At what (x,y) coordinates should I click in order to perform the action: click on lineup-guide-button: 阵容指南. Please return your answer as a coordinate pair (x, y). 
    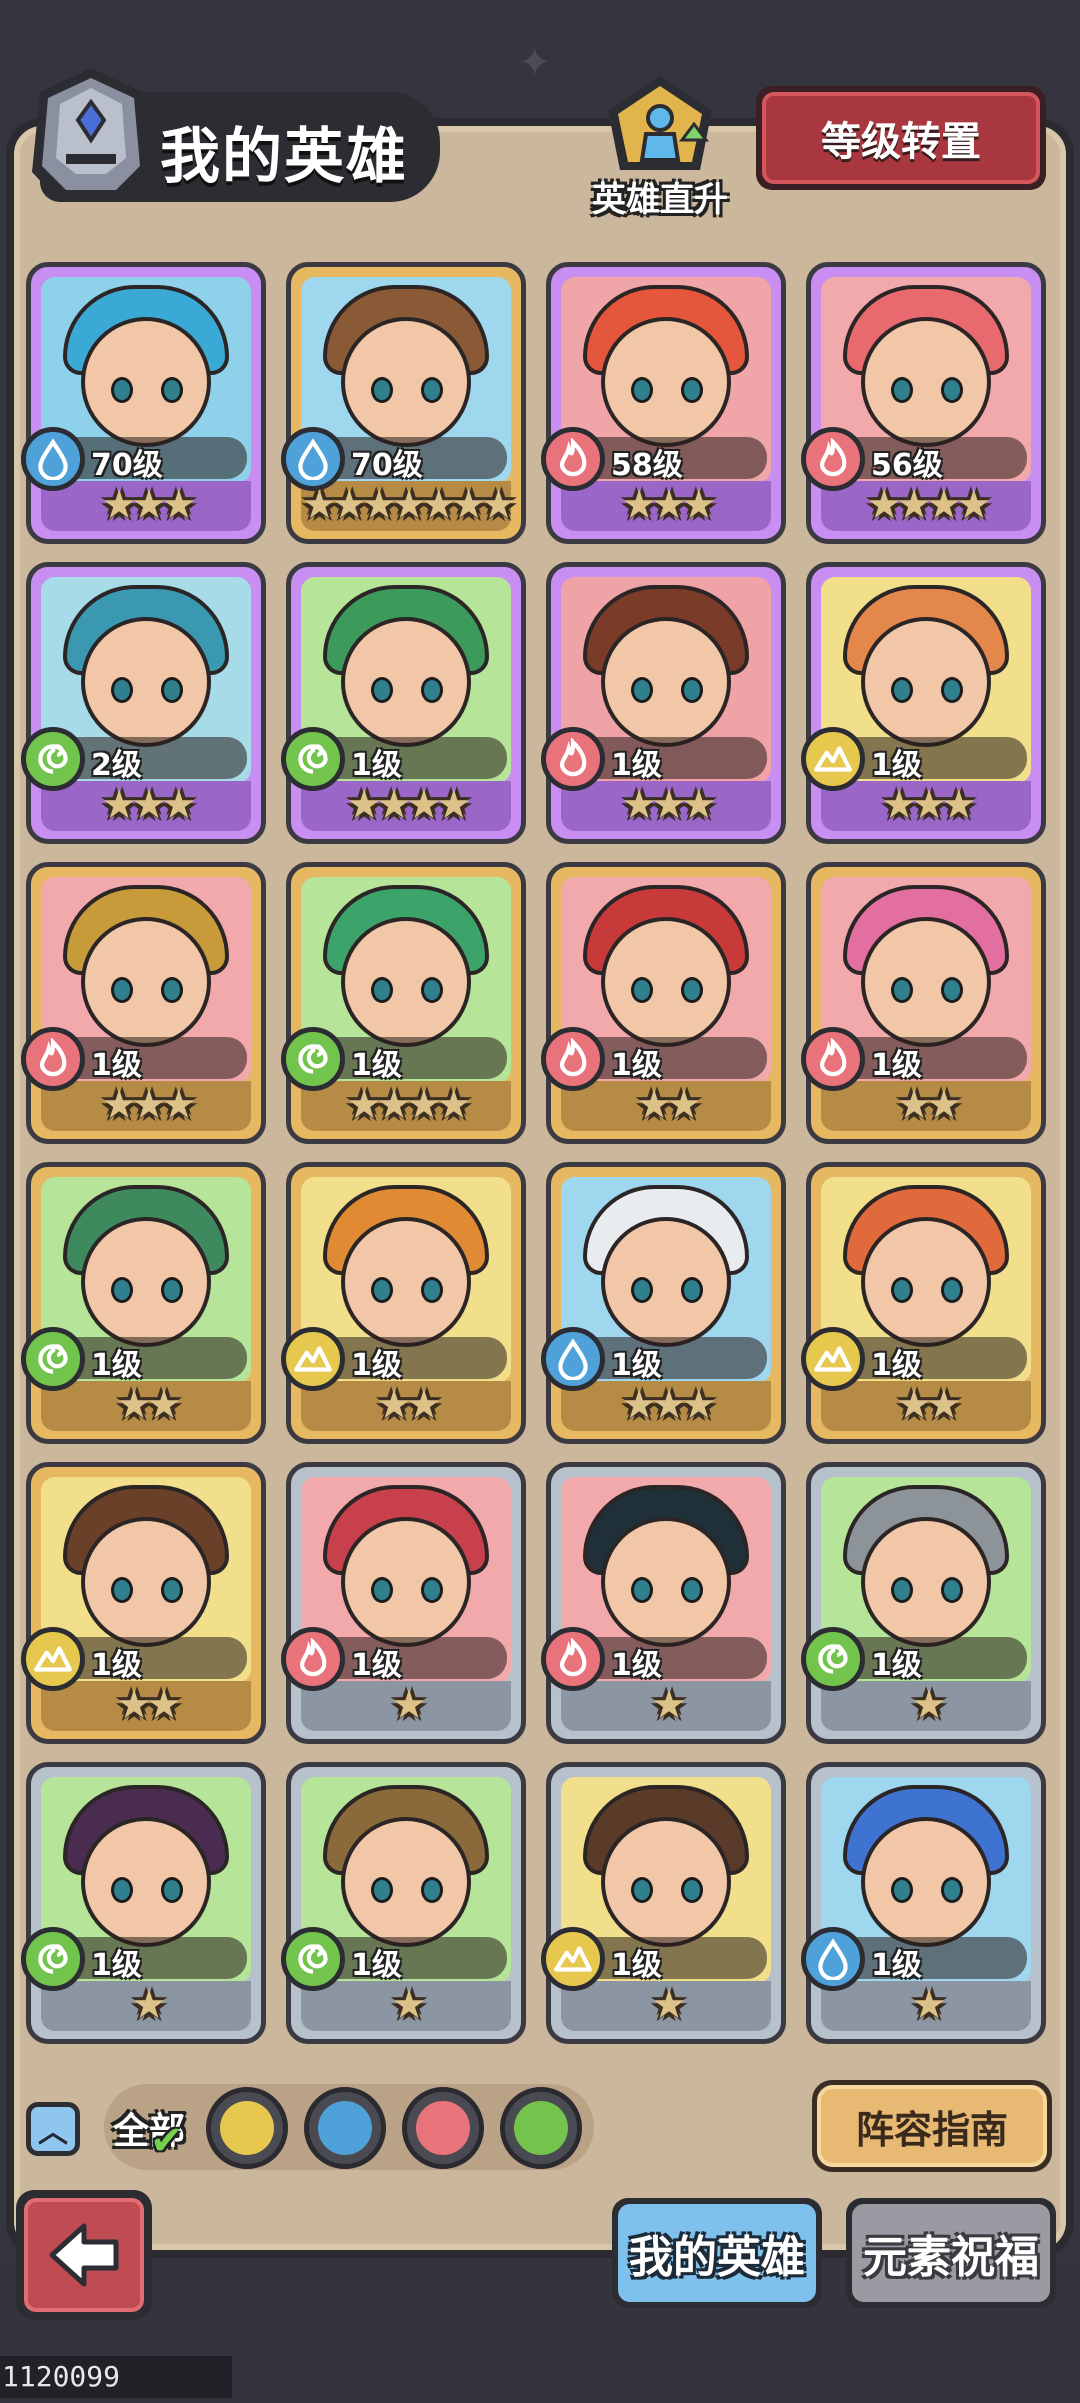
    Looking at the image, I should click on (932, 2126).